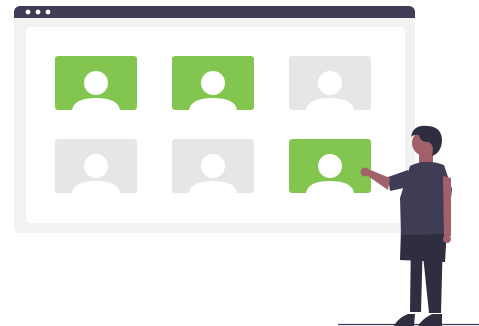  What do you see at coordinates (447, 206) in the screenshot?
I see `person-hanging-arm` at bounding box center [447, 206].